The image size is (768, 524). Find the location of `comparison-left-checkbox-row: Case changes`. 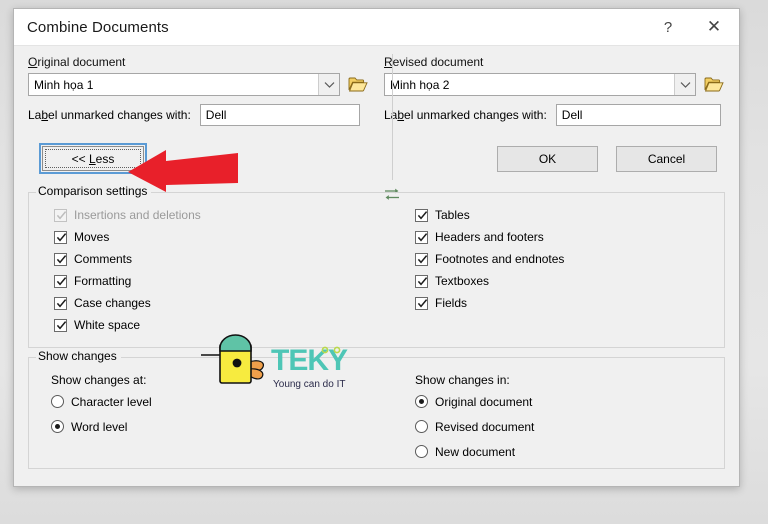

comparison-left-checkbox-row: Case changes is located at coordinates (224, 303).